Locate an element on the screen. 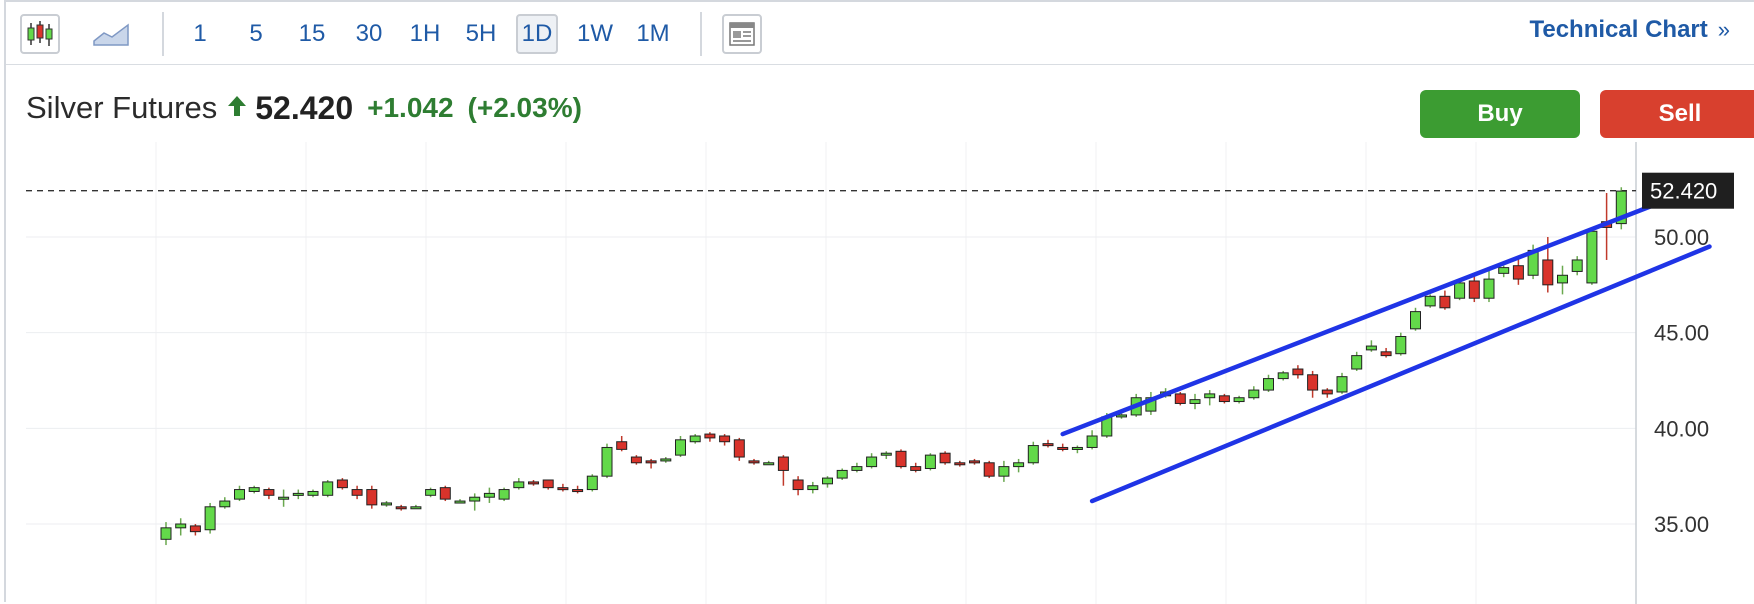 Image resolution: width=1754 pixels, height=604 pixels. interval-5h: 5H is located at coordinates (481, 34).